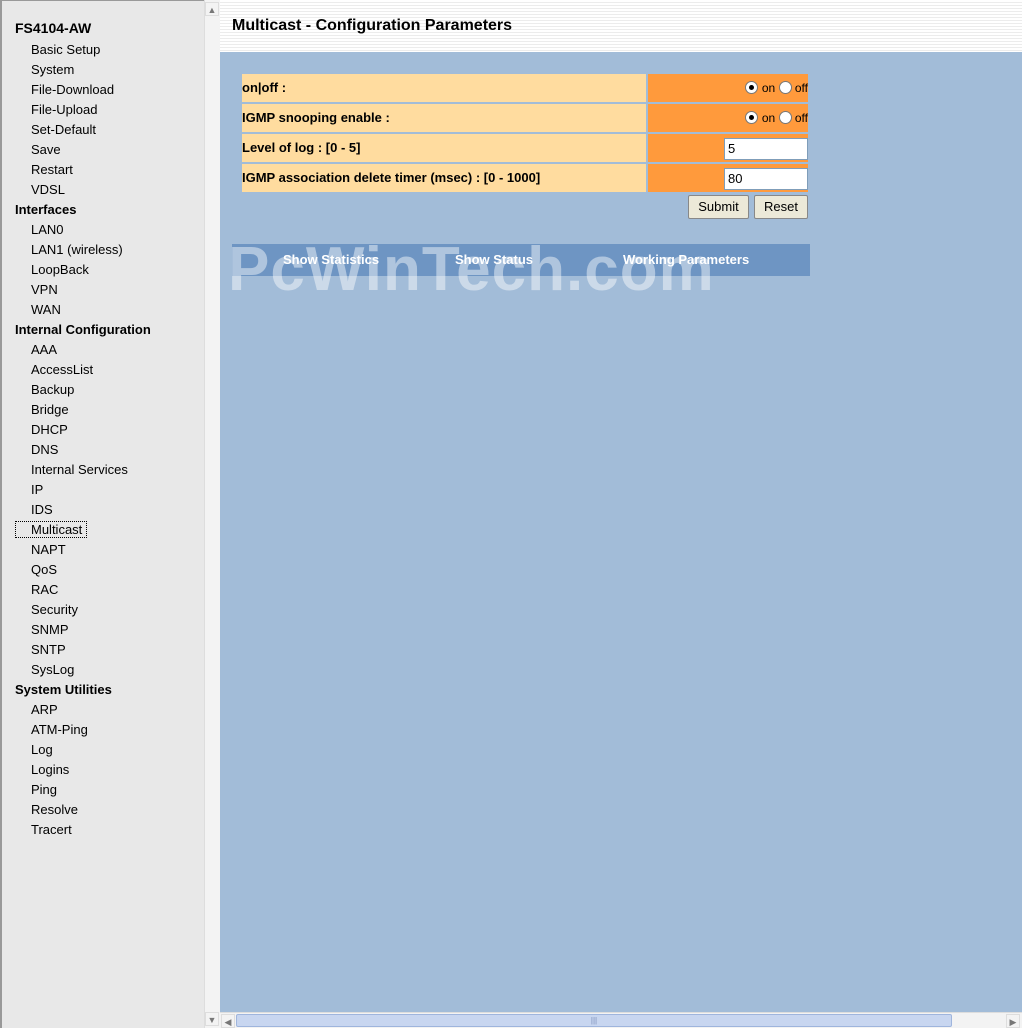  I want to click on nav-basic-setup: Basic Setup, so click(65, 49).